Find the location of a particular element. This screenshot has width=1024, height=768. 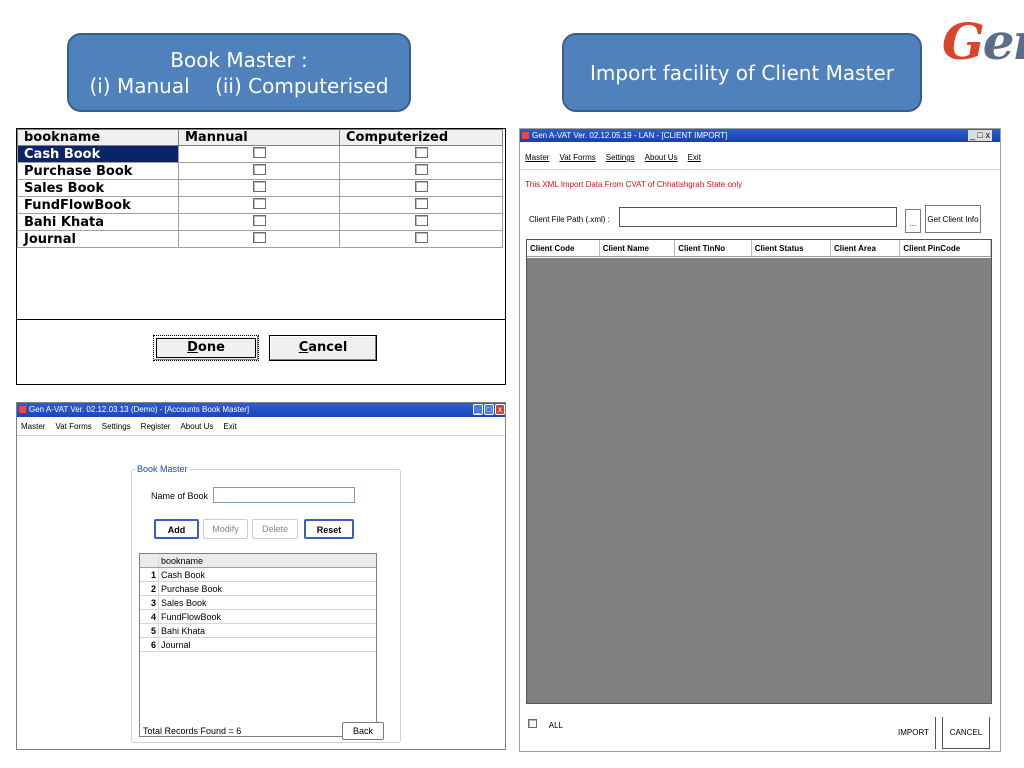

col-bookname: bookname is located at coordinates (98, 137).